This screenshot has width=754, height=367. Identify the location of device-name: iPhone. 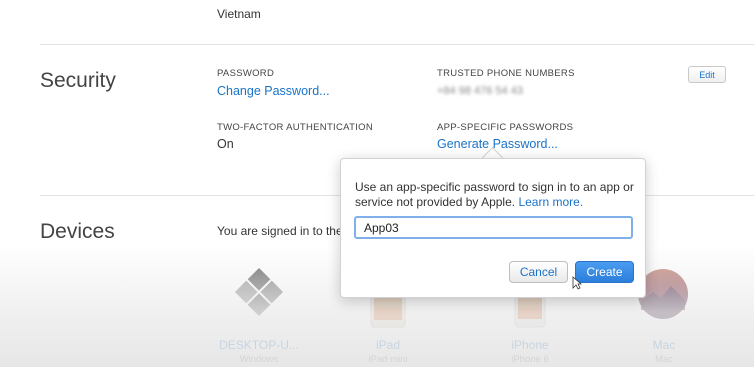
(530, 345).